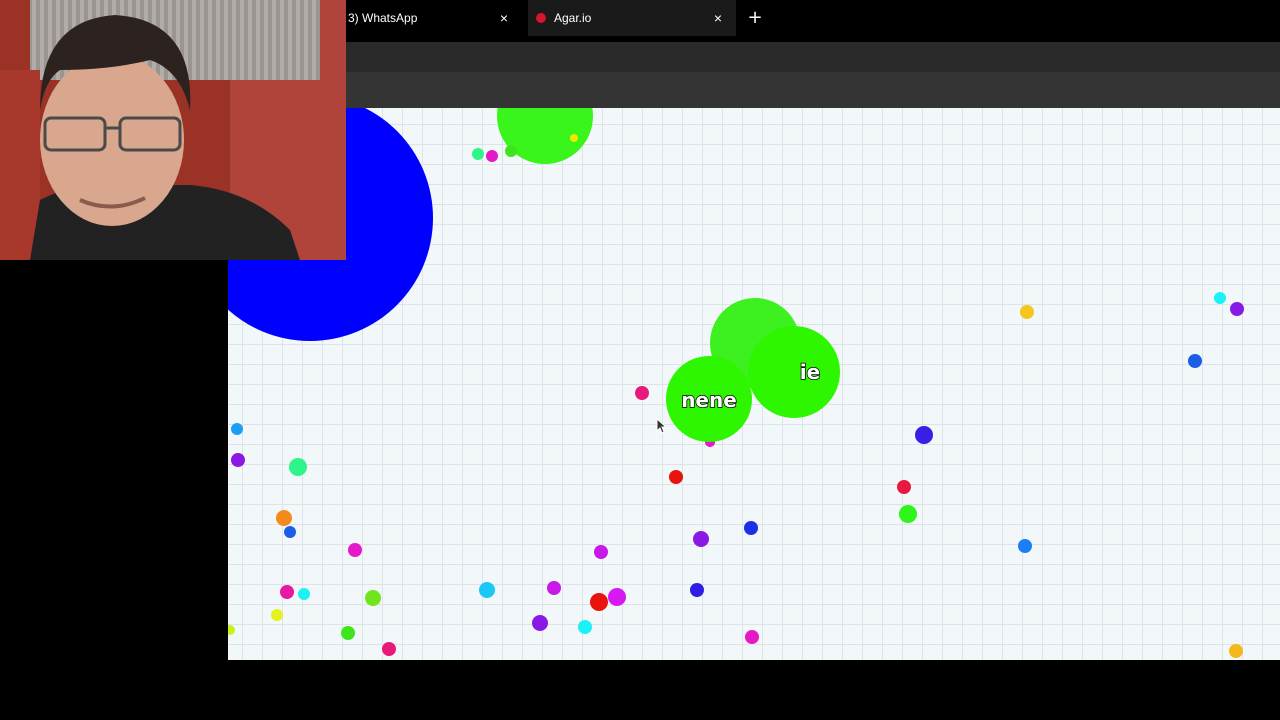 The width and height of the screenshot is (1280, 720). Describe the element at coordinates (813, 57) in the screenshot. I see `address-toolbar` at that location.